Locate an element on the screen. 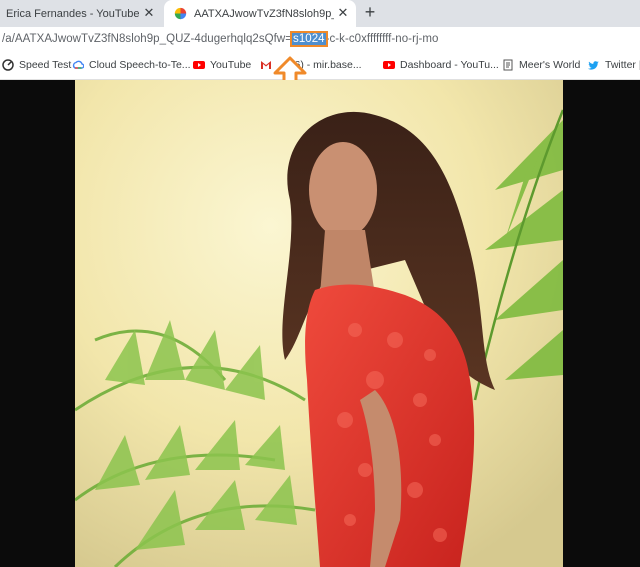  google-cloud-icon is located at coordinates (78, 64).